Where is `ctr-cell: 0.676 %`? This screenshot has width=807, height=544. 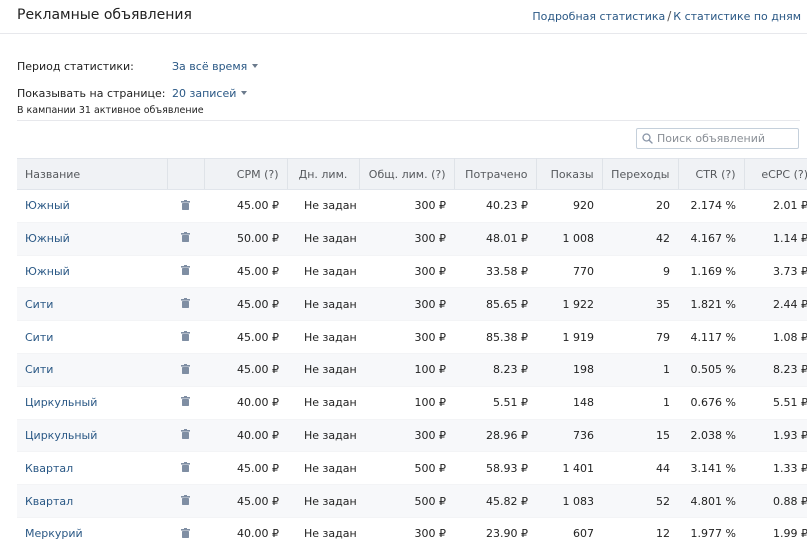
ctr-cell: 0.676 % is located at coordinates (711, 403).